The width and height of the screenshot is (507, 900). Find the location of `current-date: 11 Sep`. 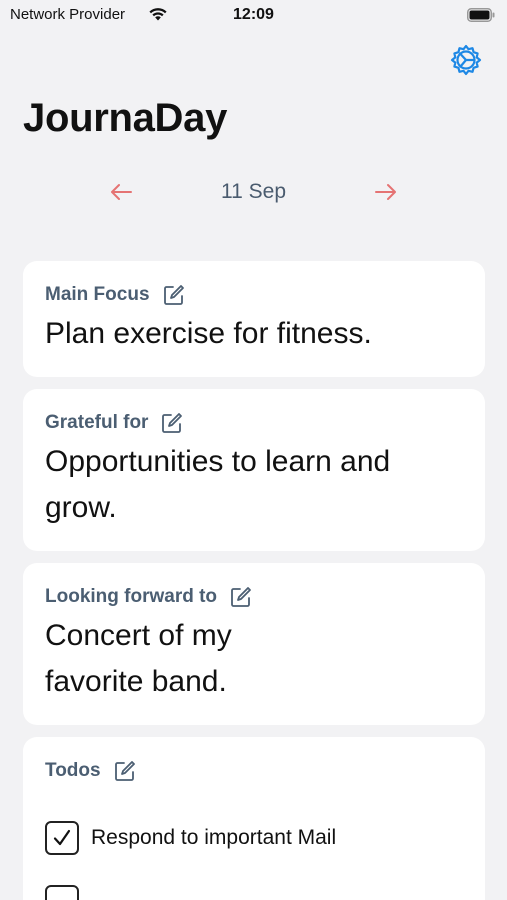

current-date: 11 Sep is located at coordinates (253, 191).